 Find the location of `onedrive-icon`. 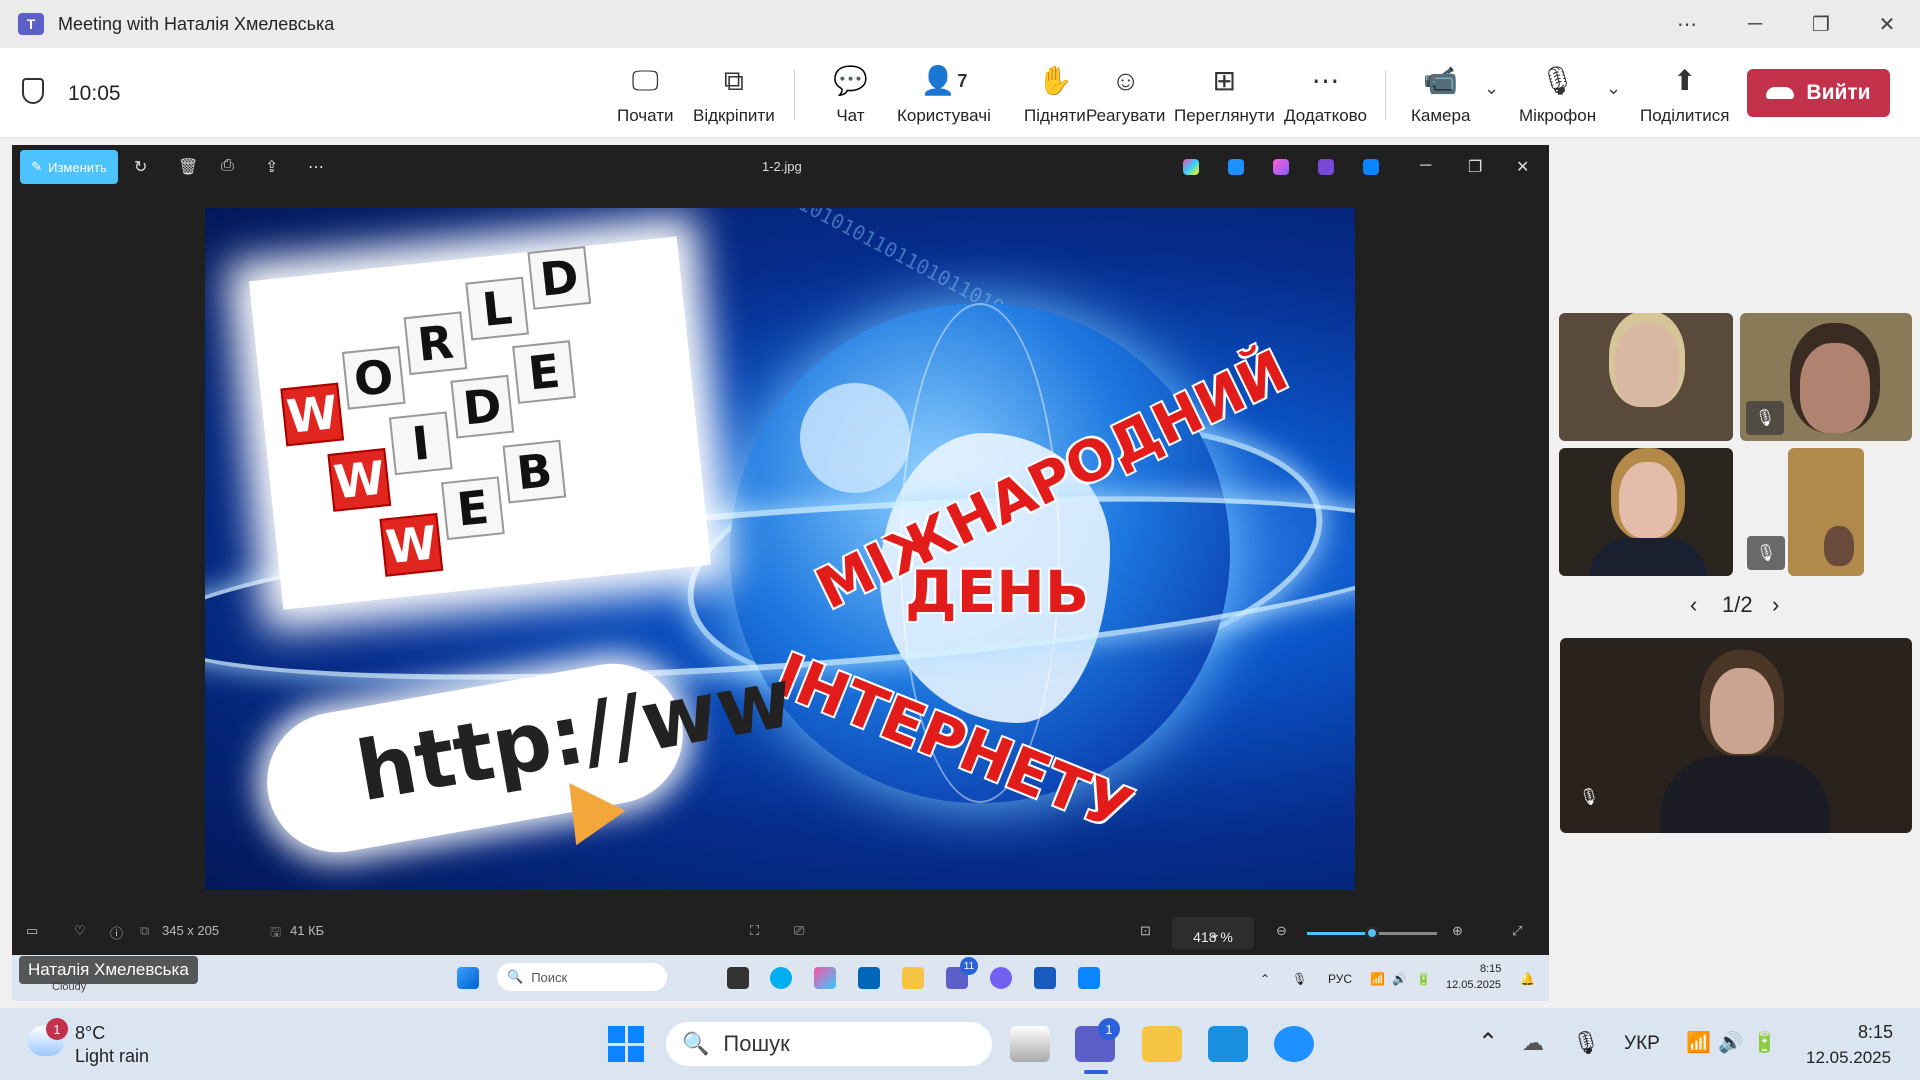

onedrive-icon is located at coordinates (1371, 167).